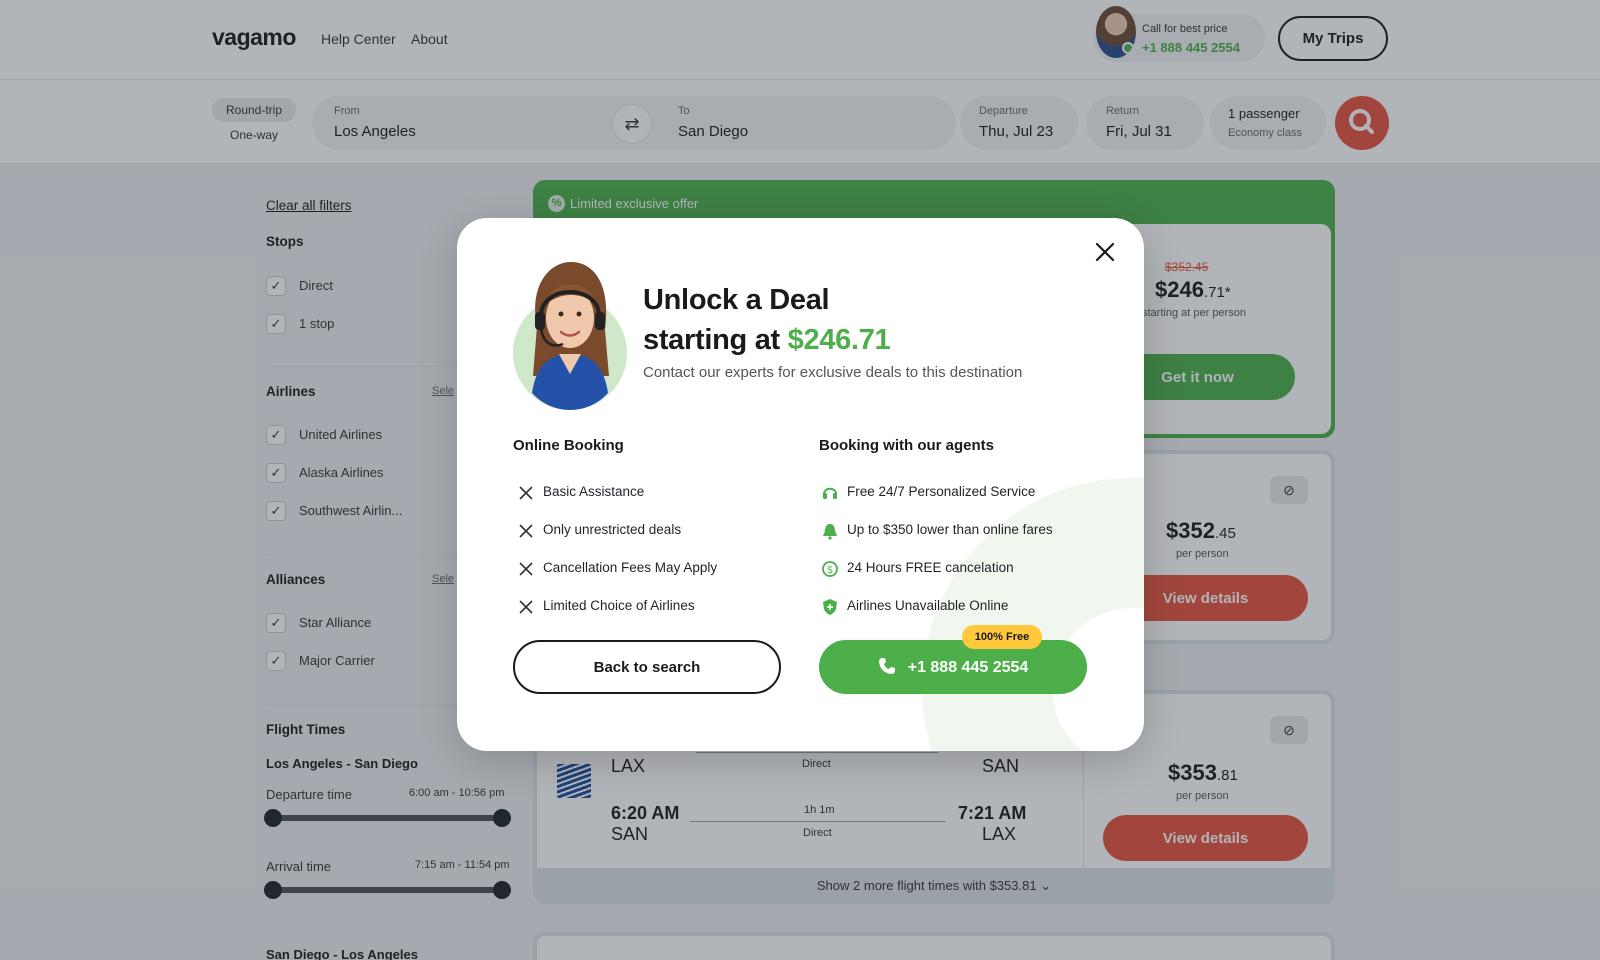  What do you see at coordinates (941, 491) in the screenshot?
I see `agent-benefit: Free 24/7 Personalized Service` at bounding box center [941, 491].